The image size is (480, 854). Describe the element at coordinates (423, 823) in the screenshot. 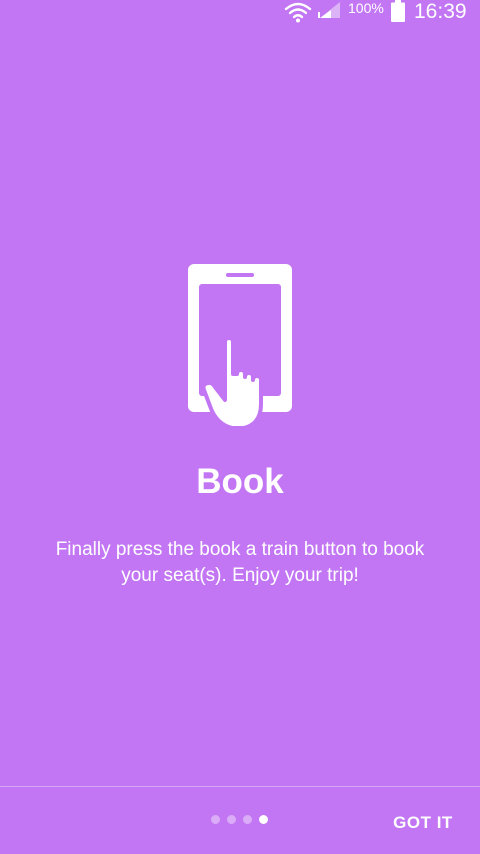

I see `got-it-button: GOT IT` at that location.